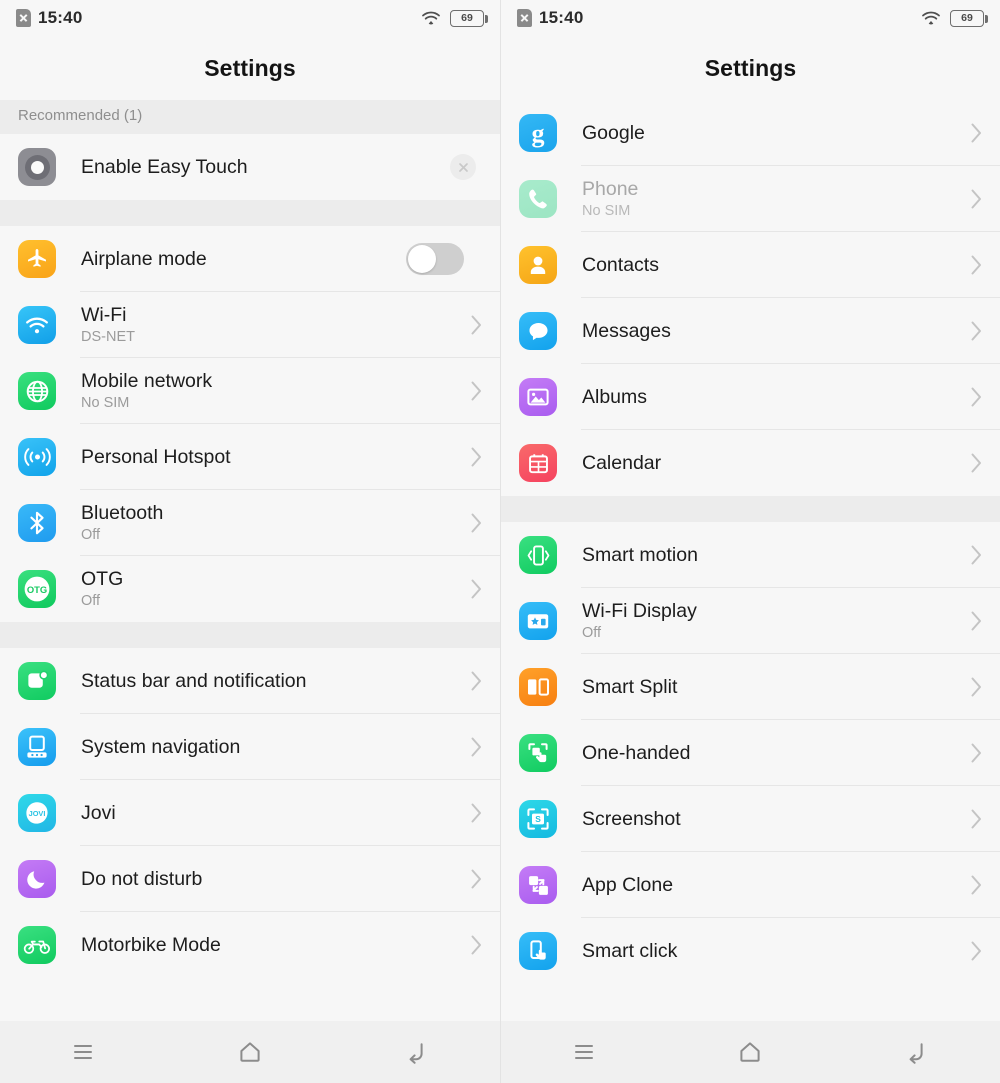 The image size is (1000, 1083). I want to click on battery-level: 69, so click(467, 17).